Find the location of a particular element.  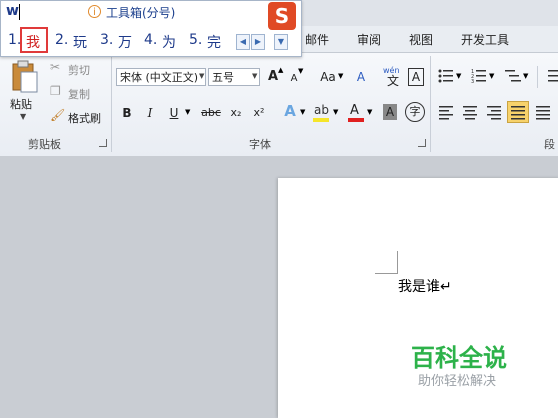

highlight-button: ab is located at coordinates (321, 112).